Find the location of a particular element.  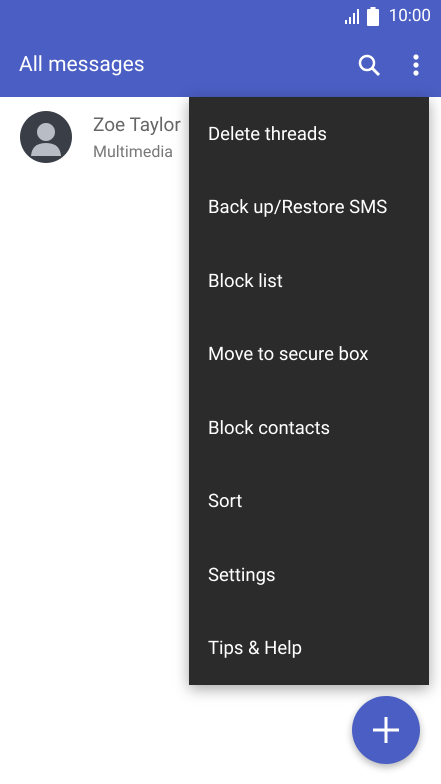

contact-name: Zoe Taylor is located at coordinates (137, 124).